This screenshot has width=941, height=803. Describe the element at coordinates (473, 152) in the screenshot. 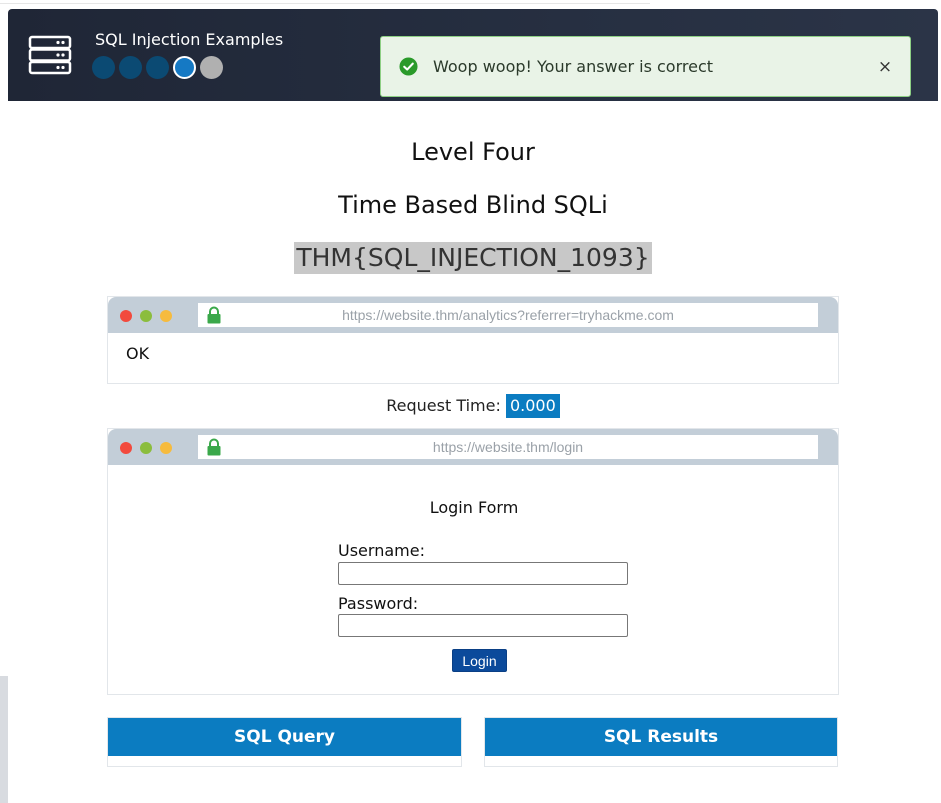

I see `level-heading: Level Four` at that location.